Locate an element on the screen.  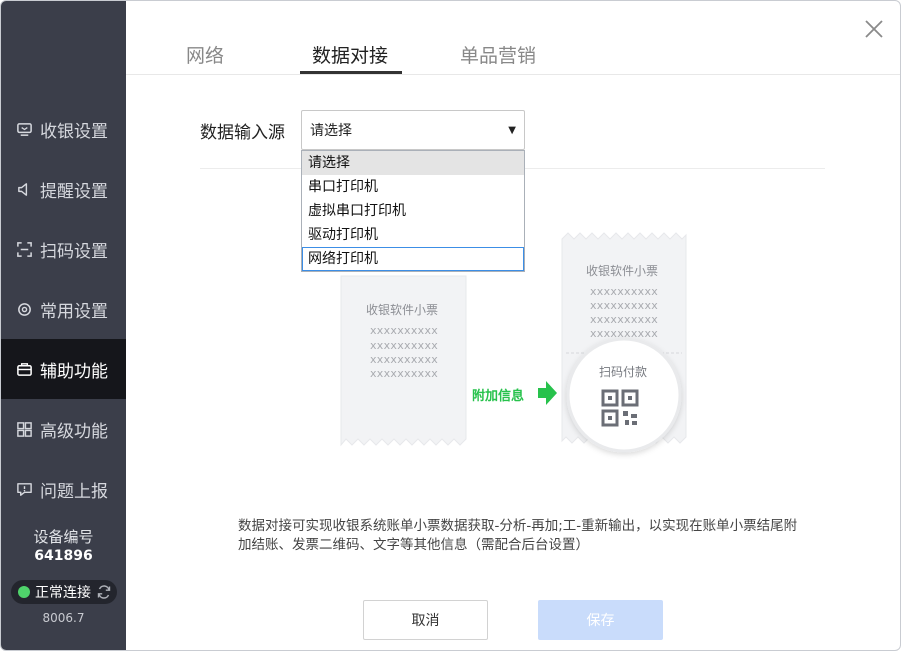
device-number: 641896 is located at coordinates (63, 556).